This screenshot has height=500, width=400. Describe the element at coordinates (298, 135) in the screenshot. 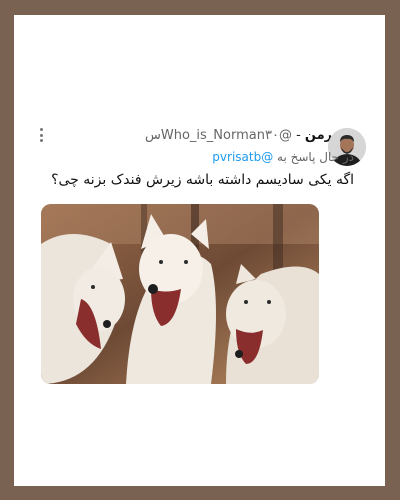

I see `header-dash: -` at that location.